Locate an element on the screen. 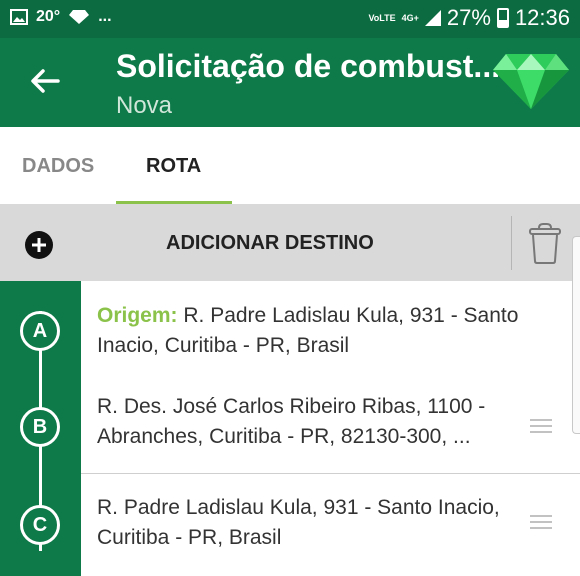  tab-bar: DADOS ROTA is located at coordinates (290, 165).